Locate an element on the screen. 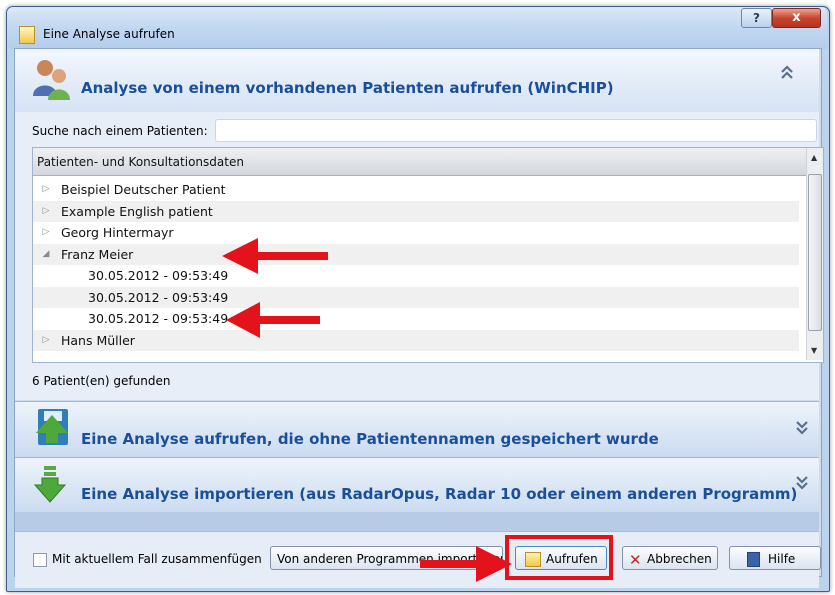 The height and width of the screenshot is (595, 835). tree-column-header-label: Patienten- und Konsultationsdaten is located at coordinates (140, 162).